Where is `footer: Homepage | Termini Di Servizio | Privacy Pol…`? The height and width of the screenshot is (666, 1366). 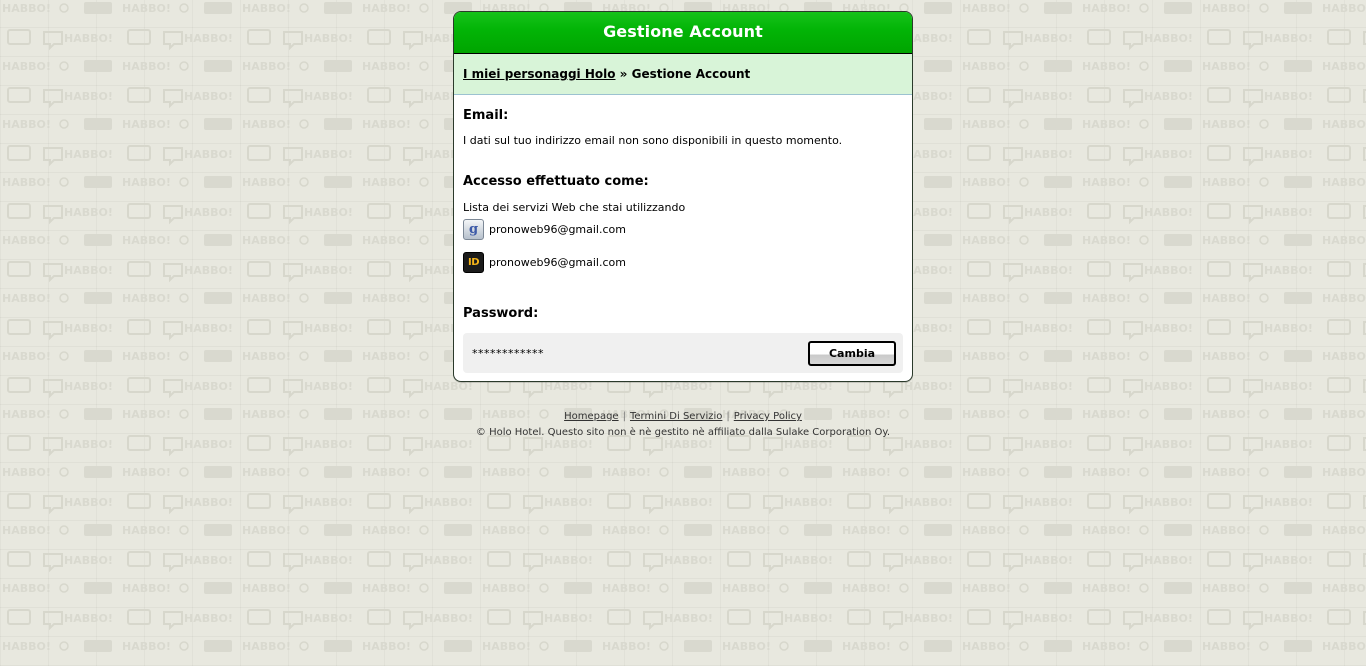
footer: Homepage | Termini Di Servizio | Privacy Pol… is located at coordinates (683, 424).